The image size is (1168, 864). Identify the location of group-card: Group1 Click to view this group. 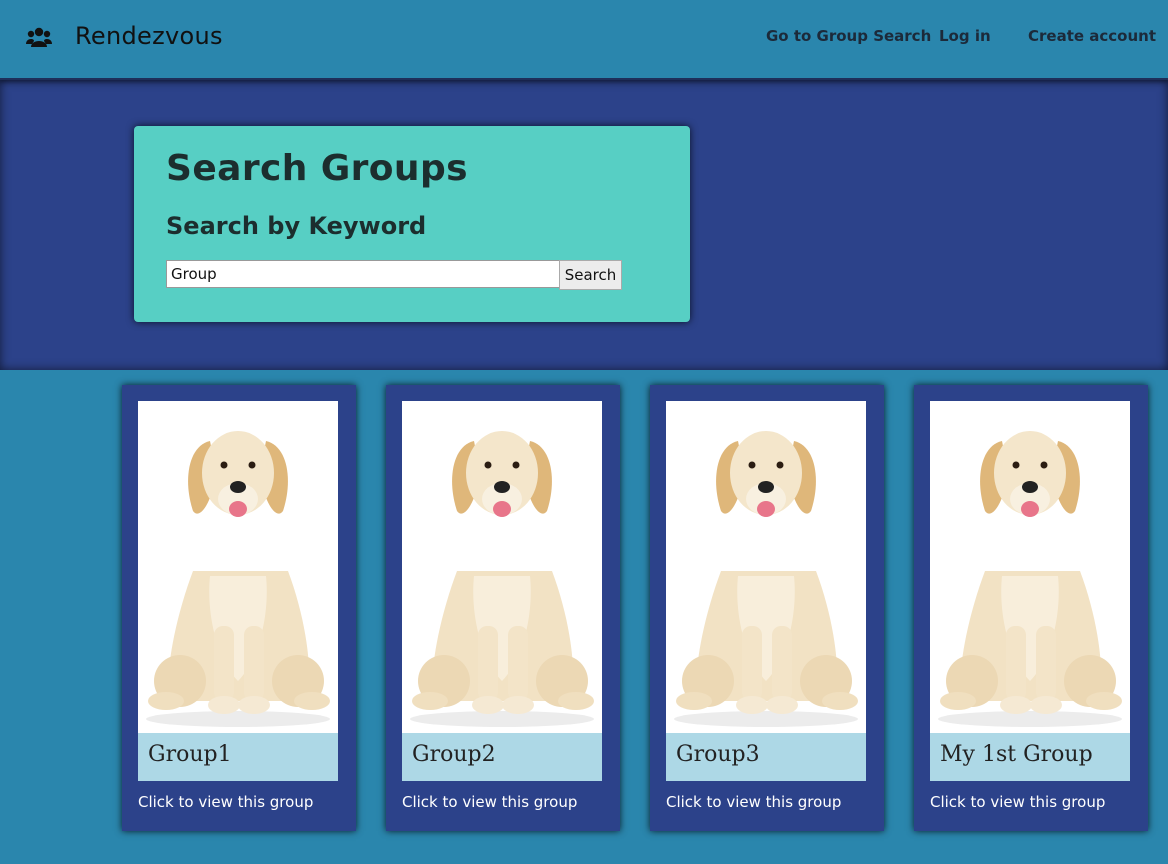
(239, 608).